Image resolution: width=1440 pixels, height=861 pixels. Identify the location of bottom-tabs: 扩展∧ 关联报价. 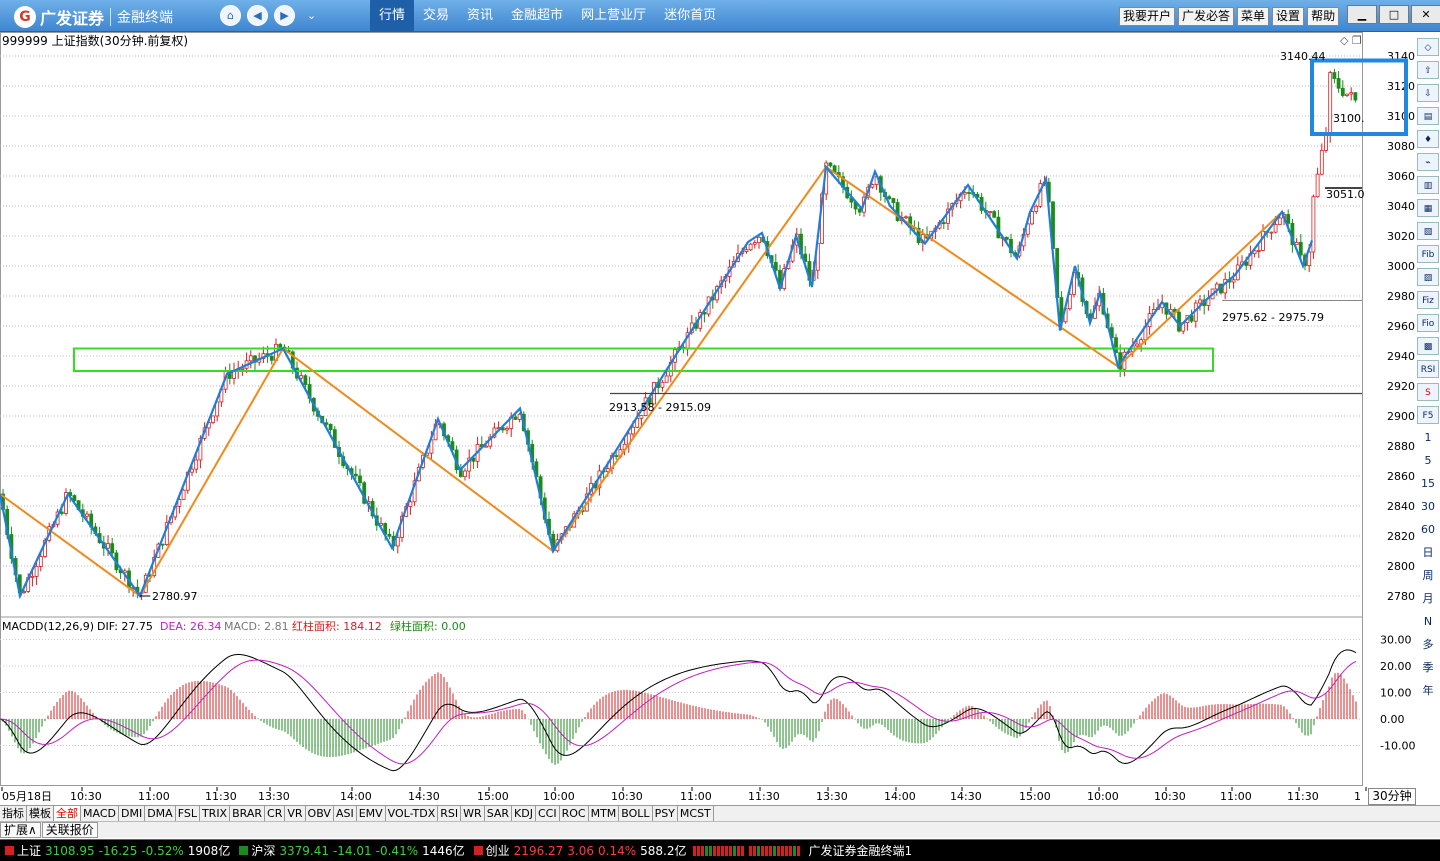
(720, 829).